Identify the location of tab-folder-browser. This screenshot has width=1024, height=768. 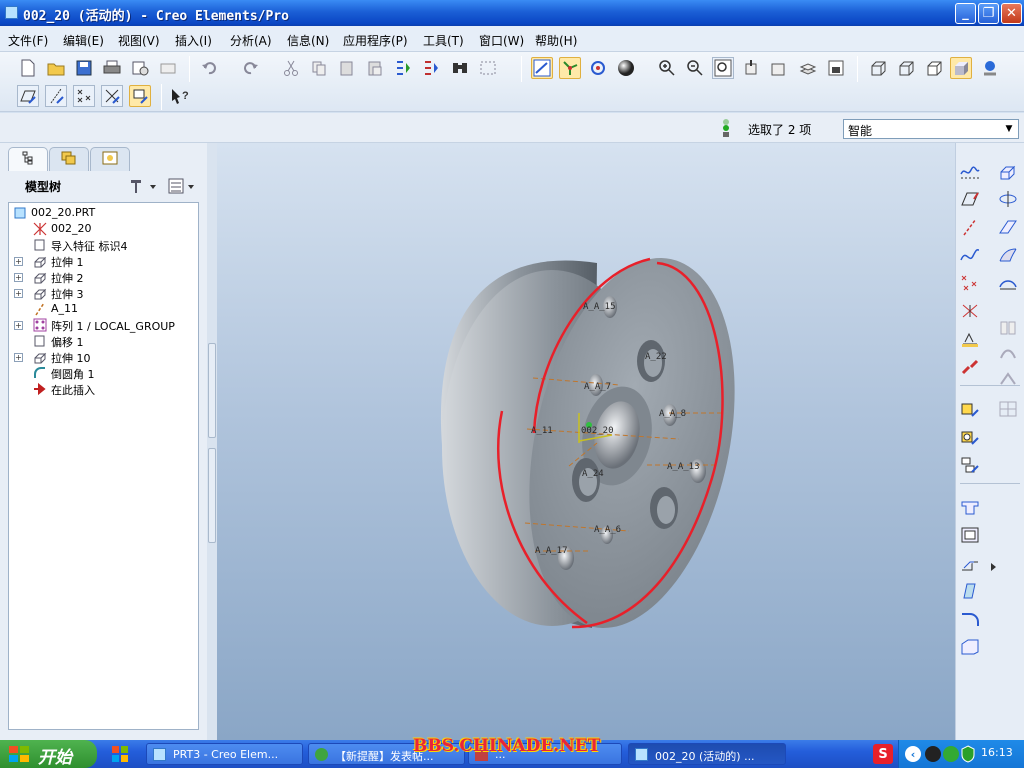
(69, 159).